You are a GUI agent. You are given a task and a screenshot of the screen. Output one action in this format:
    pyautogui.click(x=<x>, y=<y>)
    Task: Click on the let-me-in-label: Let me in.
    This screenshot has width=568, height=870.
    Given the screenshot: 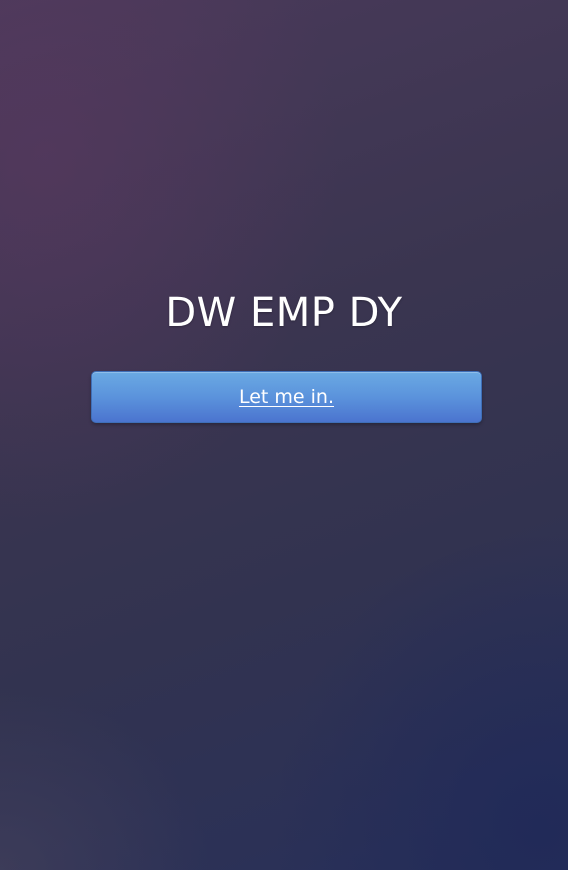 What is the action you would take?
    pyautogui.click(x=286, y=397)
    